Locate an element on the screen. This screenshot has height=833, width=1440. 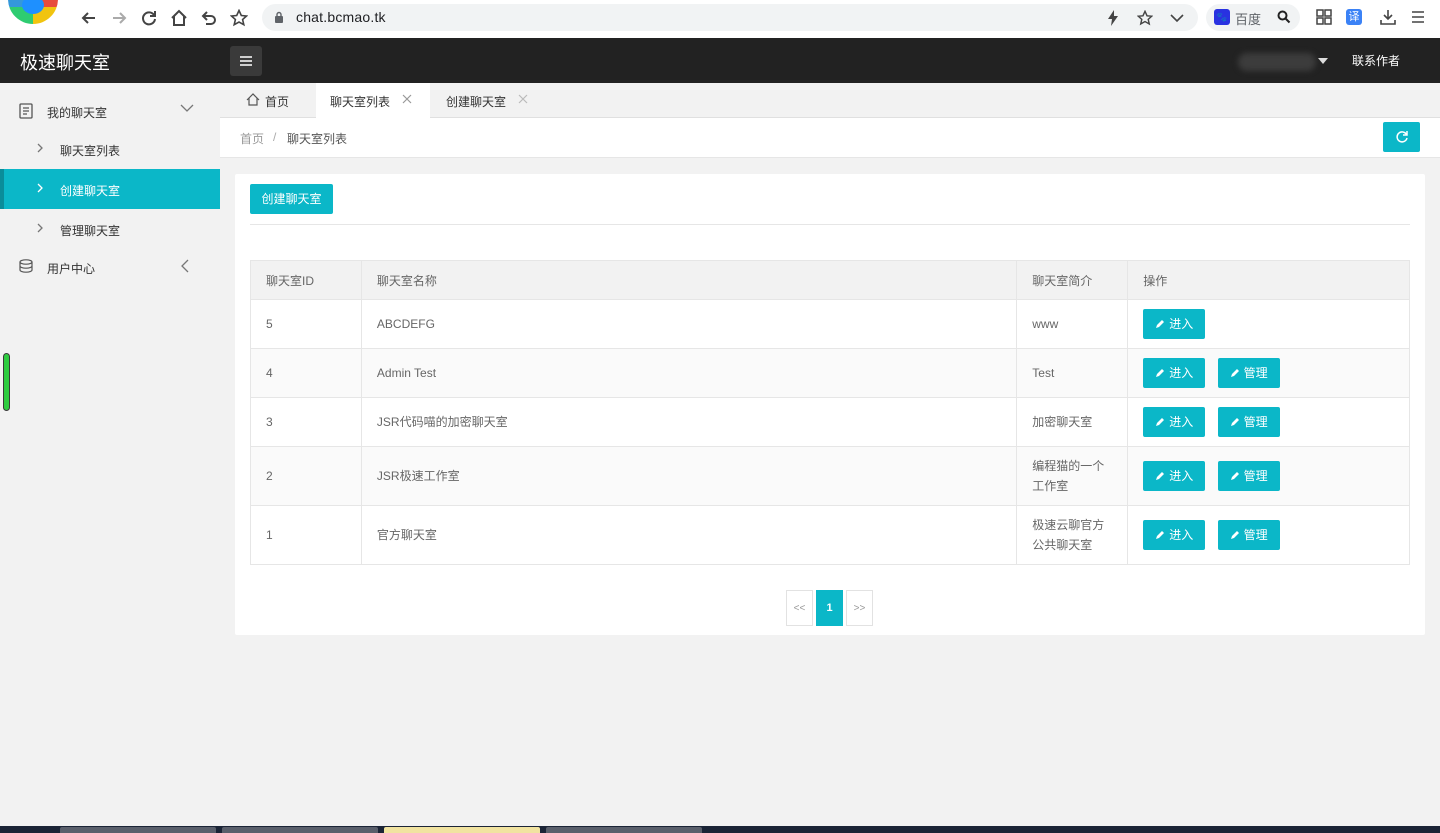
download-icon is located at coordinates (1388, 17).